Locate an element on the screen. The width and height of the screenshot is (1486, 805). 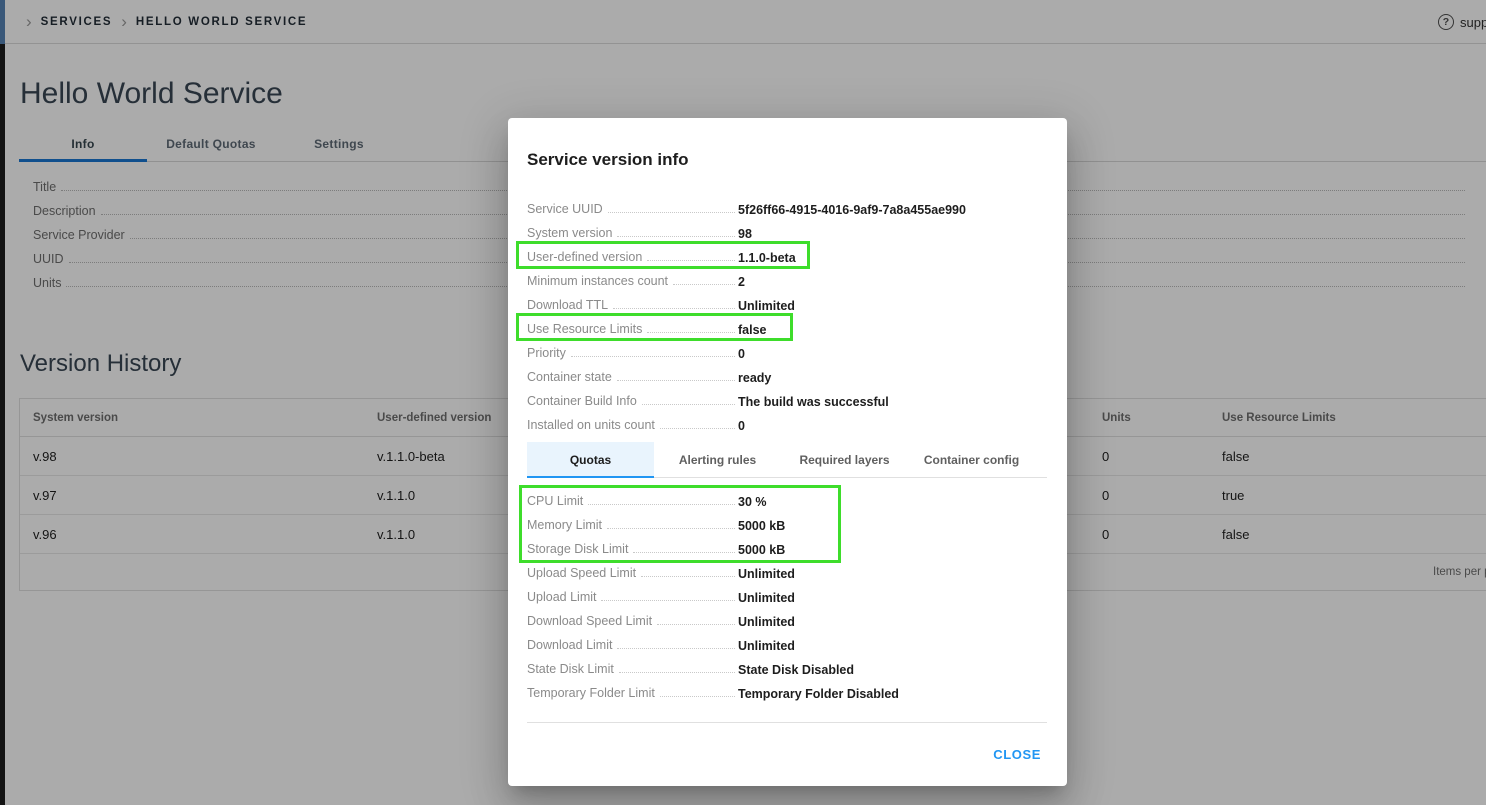
row-label: Container Build Info is located at coordinates (582, 401).